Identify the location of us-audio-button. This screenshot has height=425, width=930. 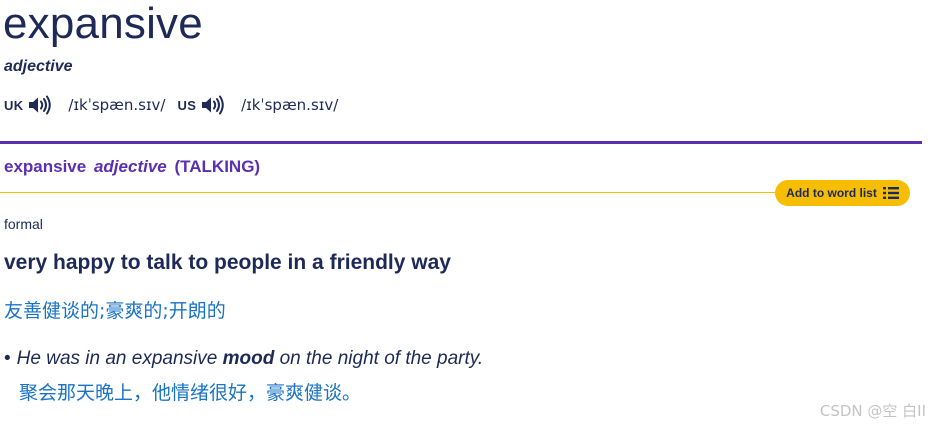
(213, 105).